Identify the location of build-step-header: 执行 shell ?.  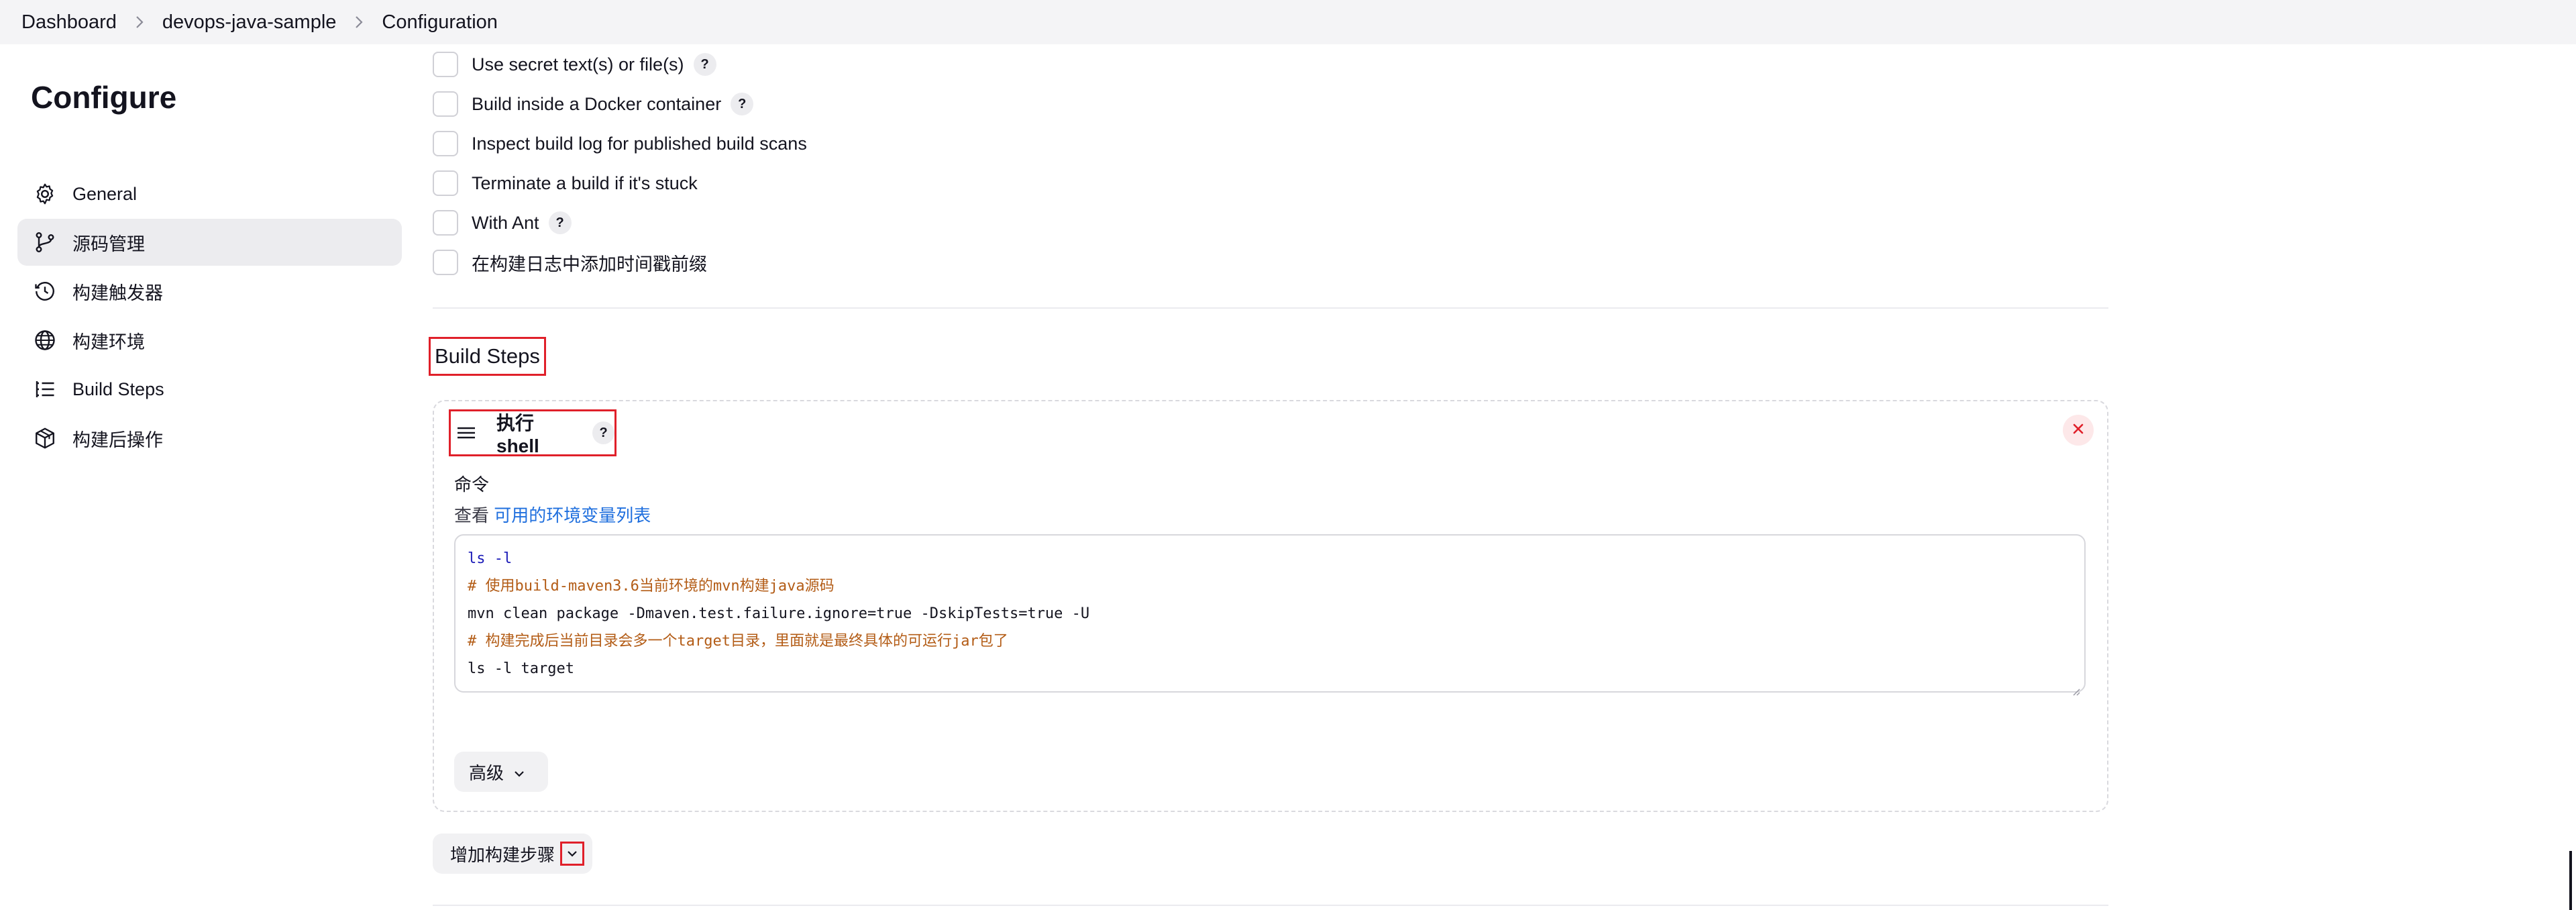
(532, 432).